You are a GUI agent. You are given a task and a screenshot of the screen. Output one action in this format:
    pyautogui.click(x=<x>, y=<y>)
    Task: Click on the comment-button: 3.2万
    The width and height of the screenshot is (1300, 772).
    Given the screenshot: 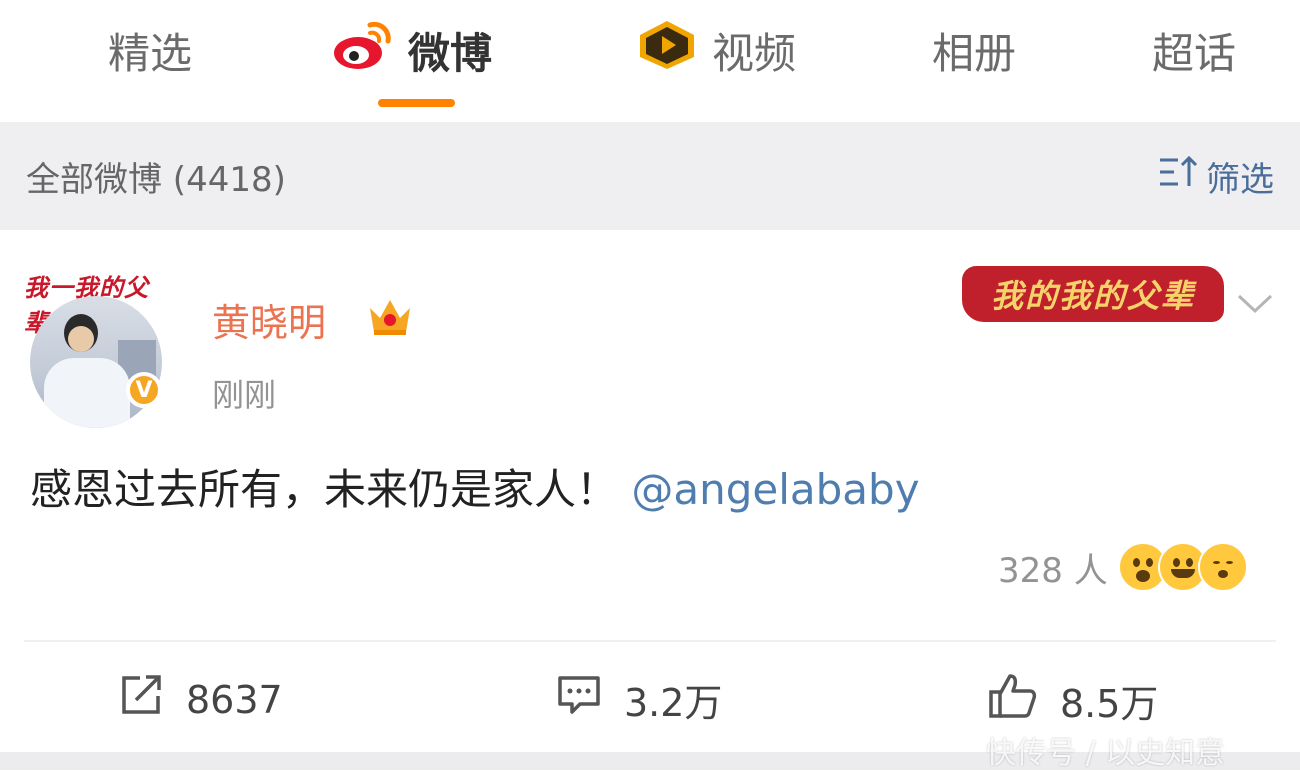 What is the action you would take?
    pyautogui.click(x=639, y=699)
    